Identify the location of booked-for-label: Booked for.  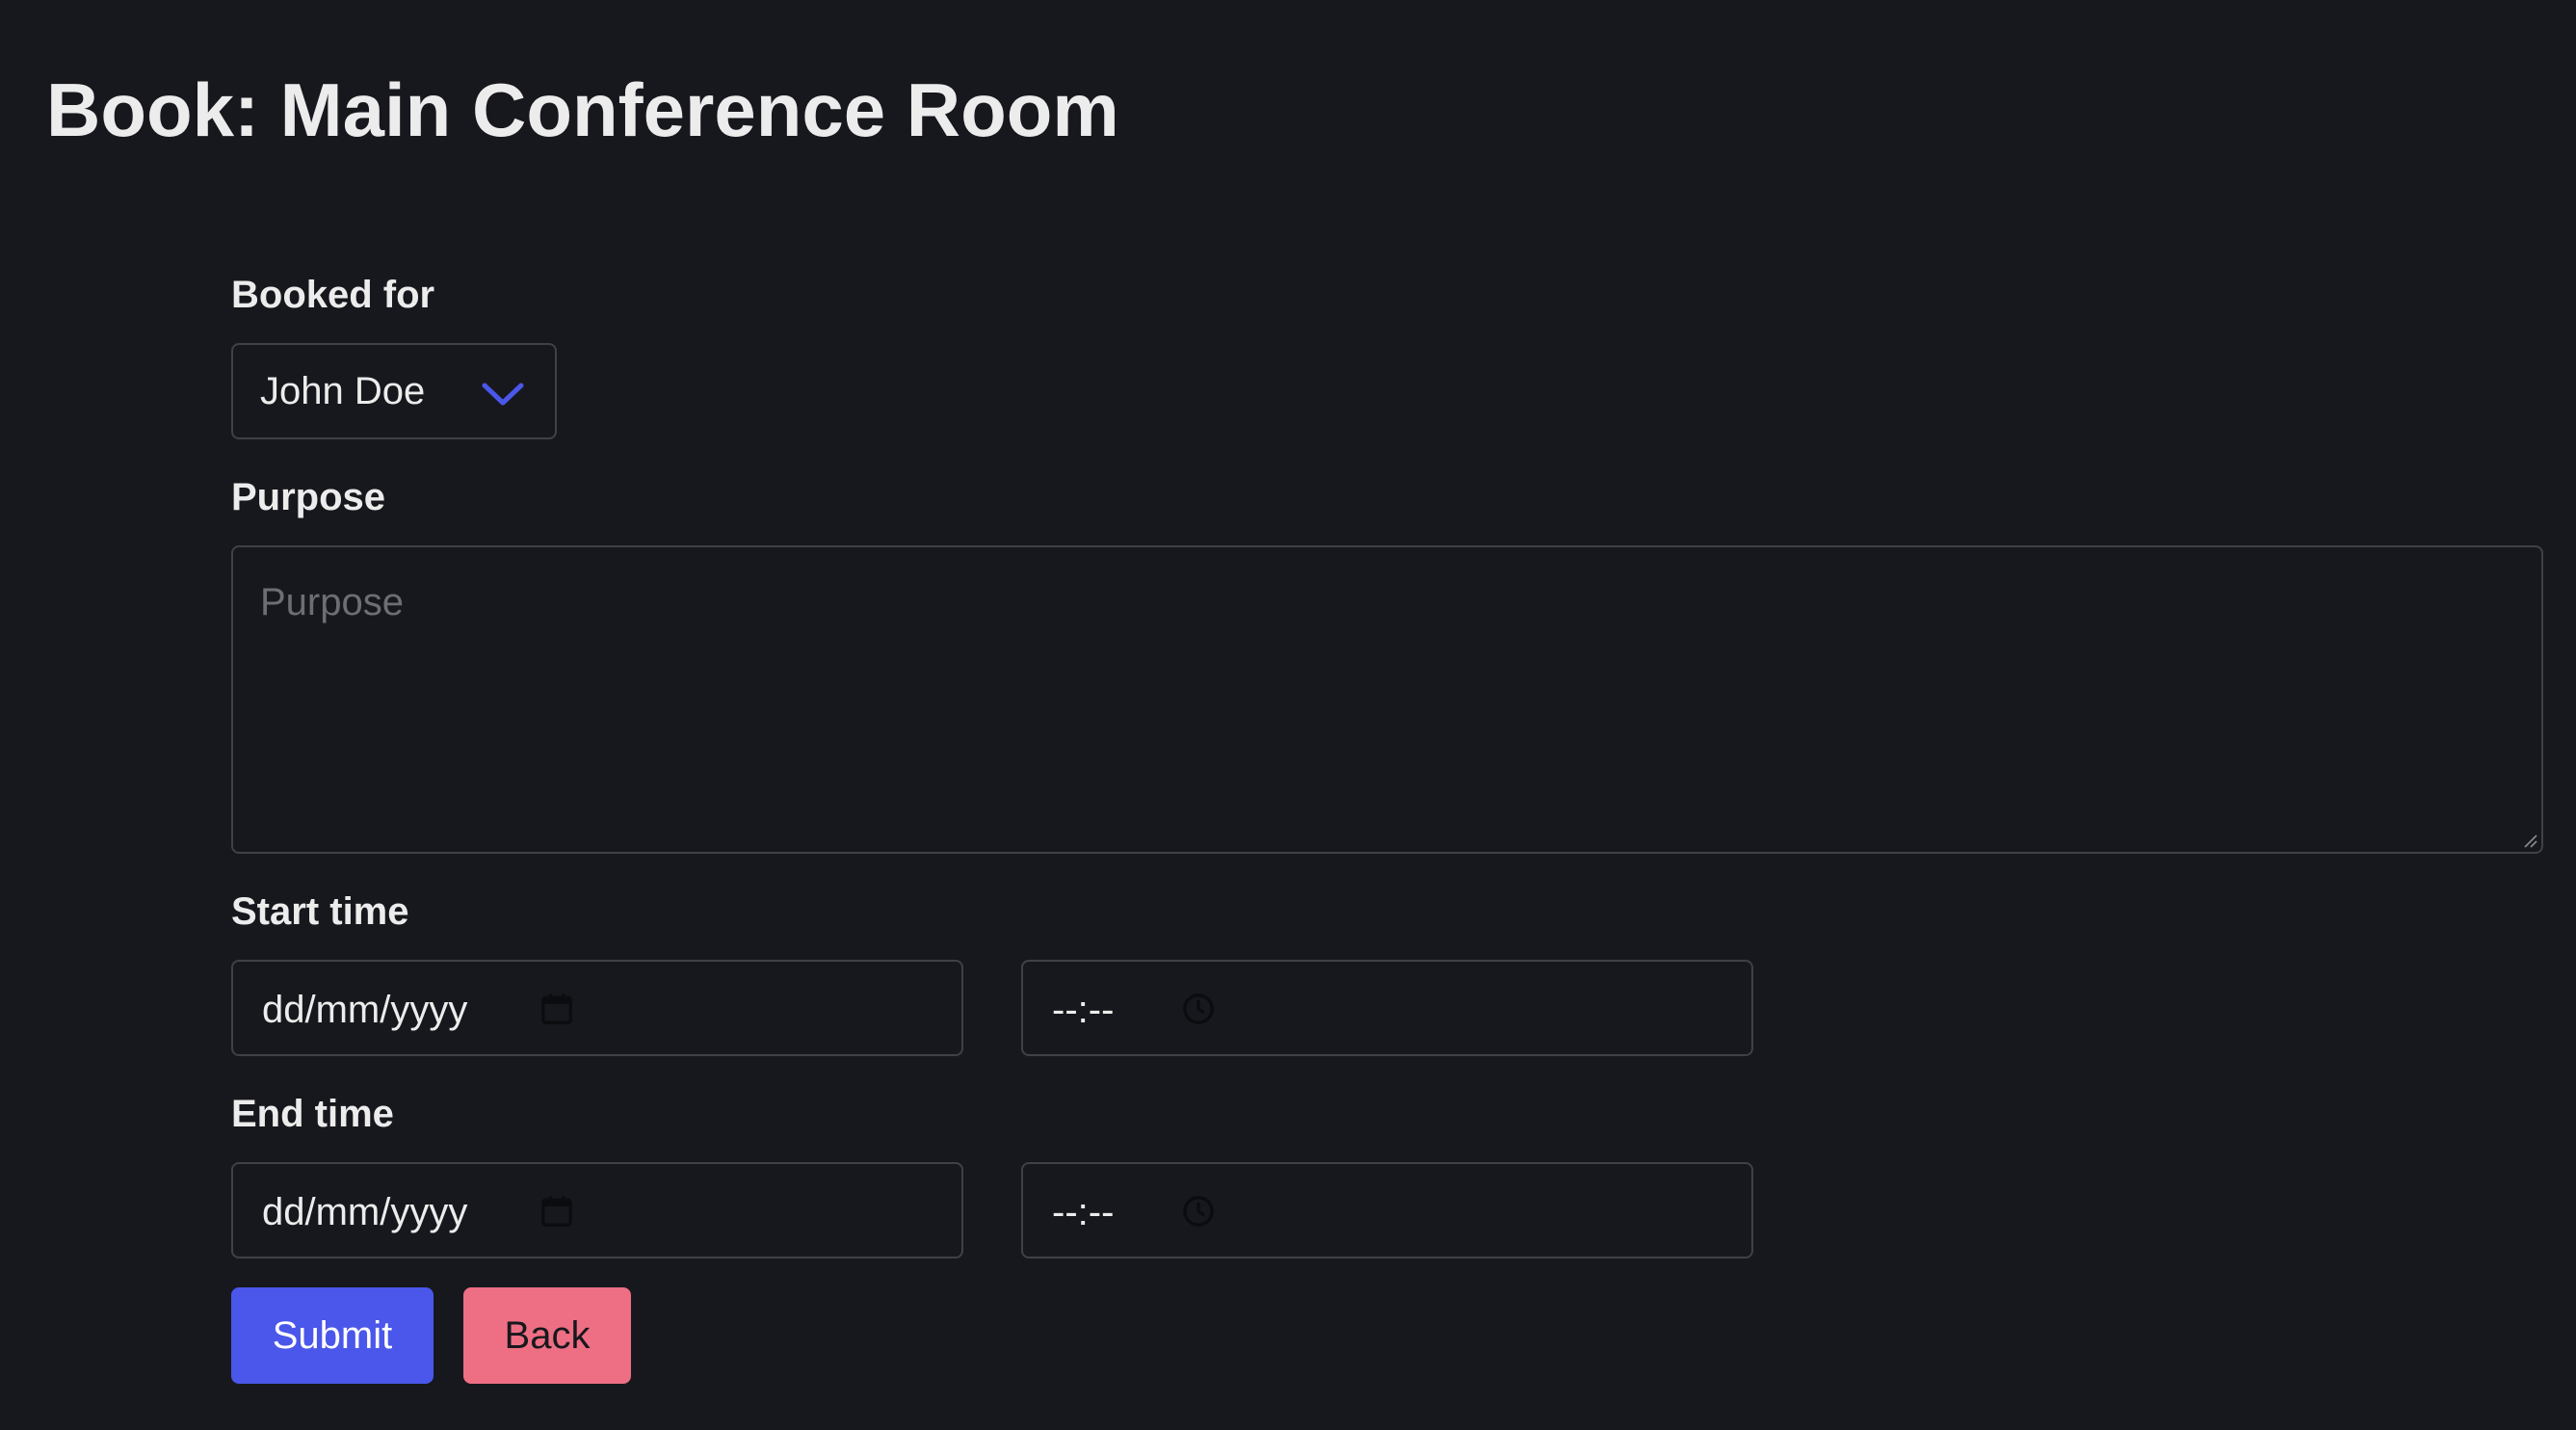
(333, 295).